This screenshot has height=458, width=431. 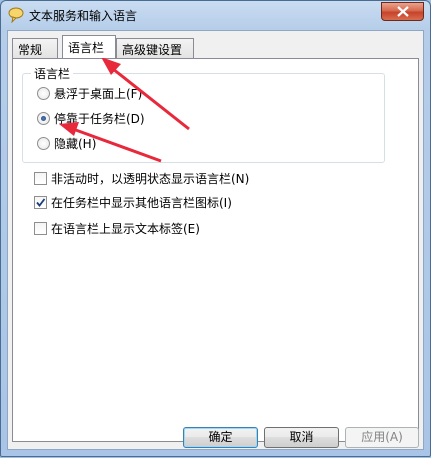 I want to click on radio-float-on-desktop: 悬浮于桌面上(F), so click(x=89, y=94).